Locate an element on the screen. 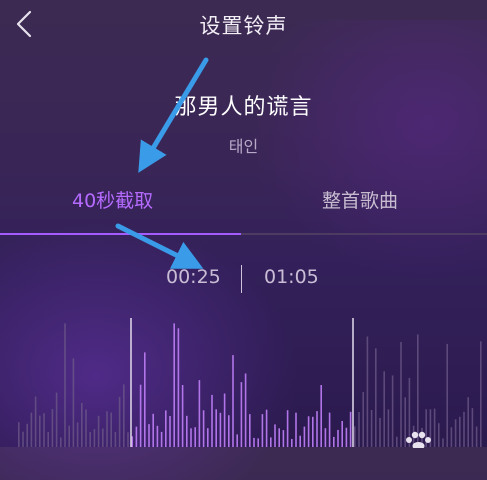 The width and height of the screenshot is (487, 480). header-bar: 设置铃声 is located at coordinates (243, 26).